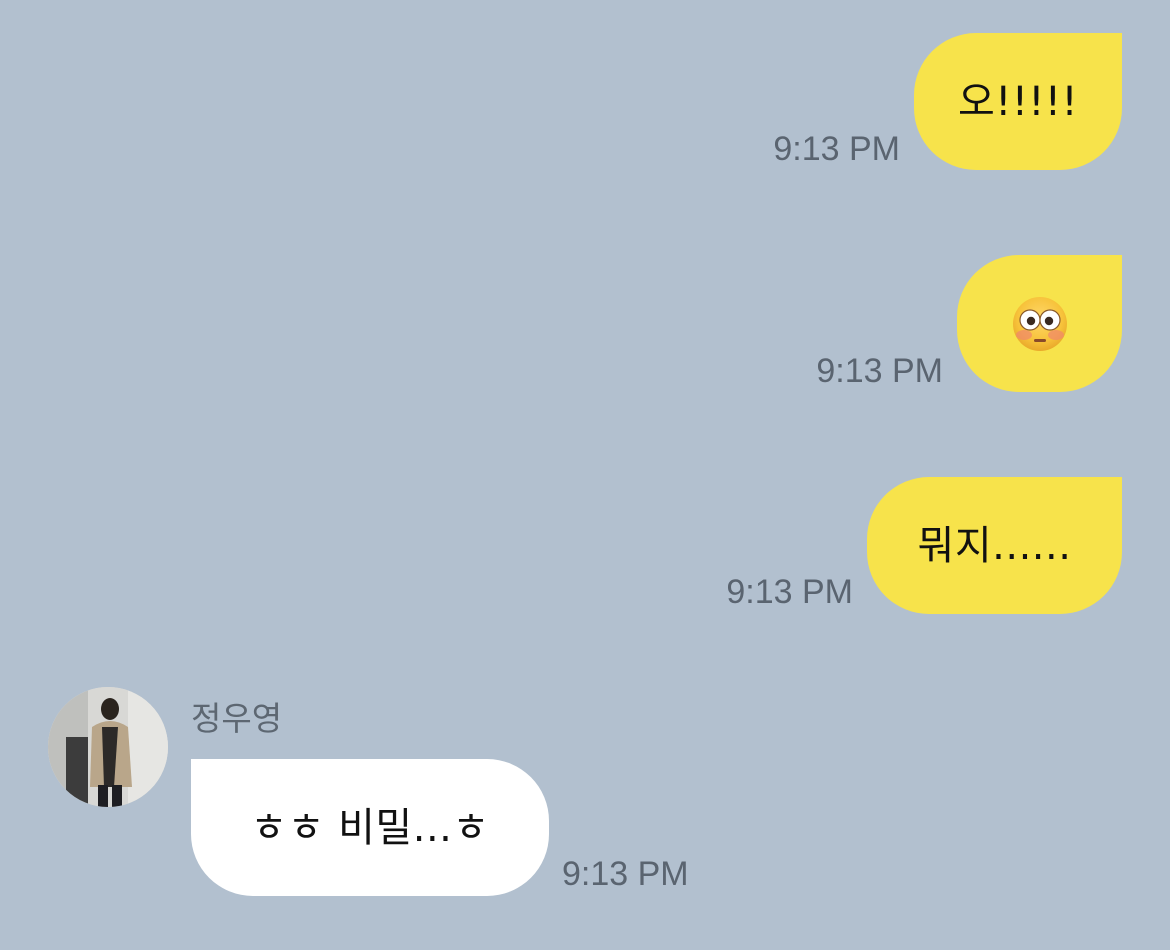 The image size is (1170, 950). I want to click on message-text: 오!!!!!, so click(1018, 101).